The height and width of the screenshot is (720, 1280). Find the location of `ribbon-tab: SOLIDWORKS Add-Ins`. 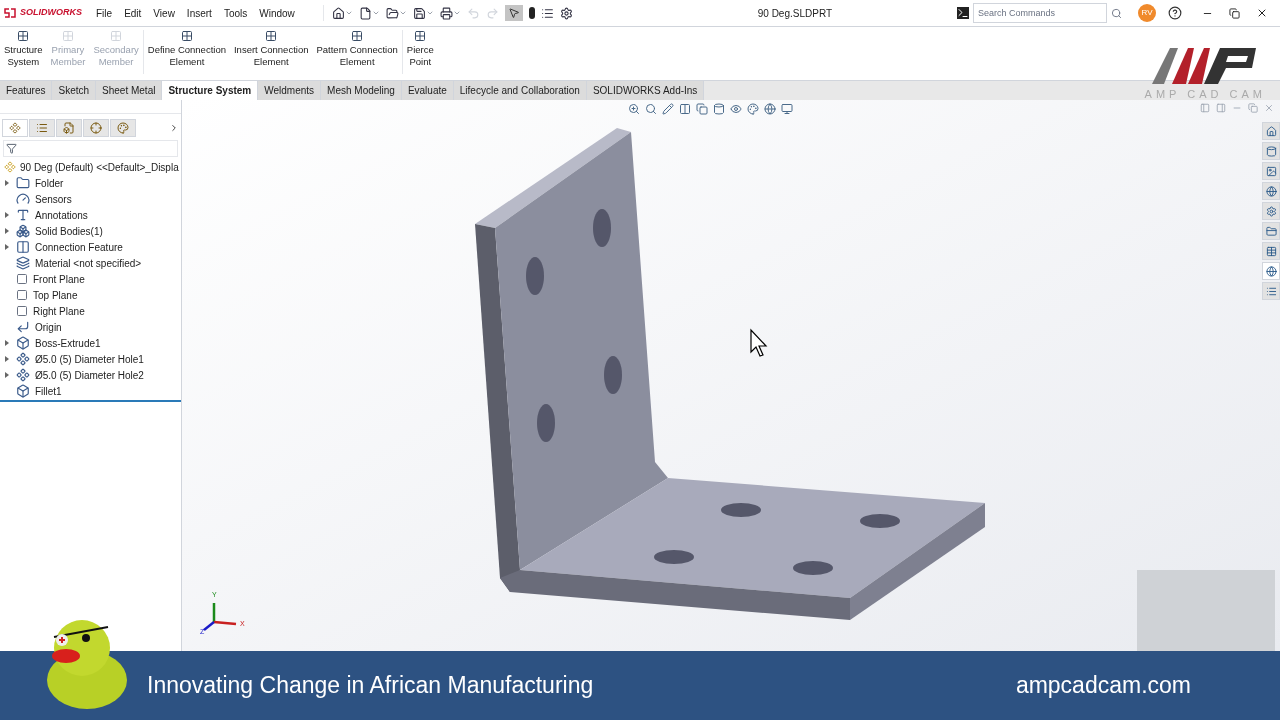

ribbon-tab: SOLIDWORKS Add-Ins is located at coordinates (645, 90).